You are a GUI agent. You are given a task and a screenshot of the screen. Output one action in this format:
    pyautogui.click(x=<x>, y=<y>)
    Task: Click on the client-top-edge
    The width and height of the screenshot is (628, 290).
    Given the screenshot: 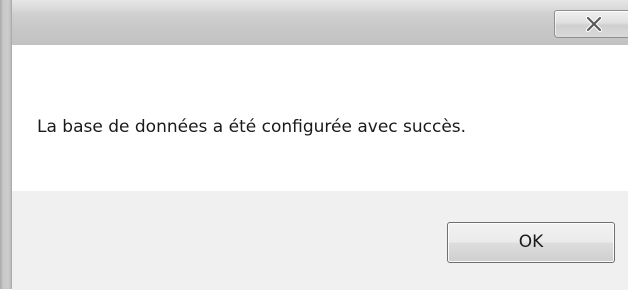 What is the action you would take?
    pyautogui.click(x=320, y=53)
    